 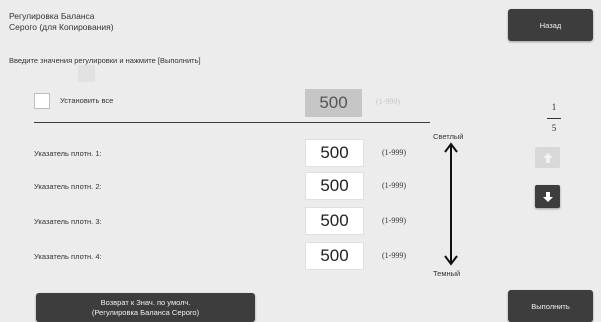 What do you see at coordinates (394, 185) in the screenshot?
I see `density-range-2: (1-999)` at bounding box center [394, 185].